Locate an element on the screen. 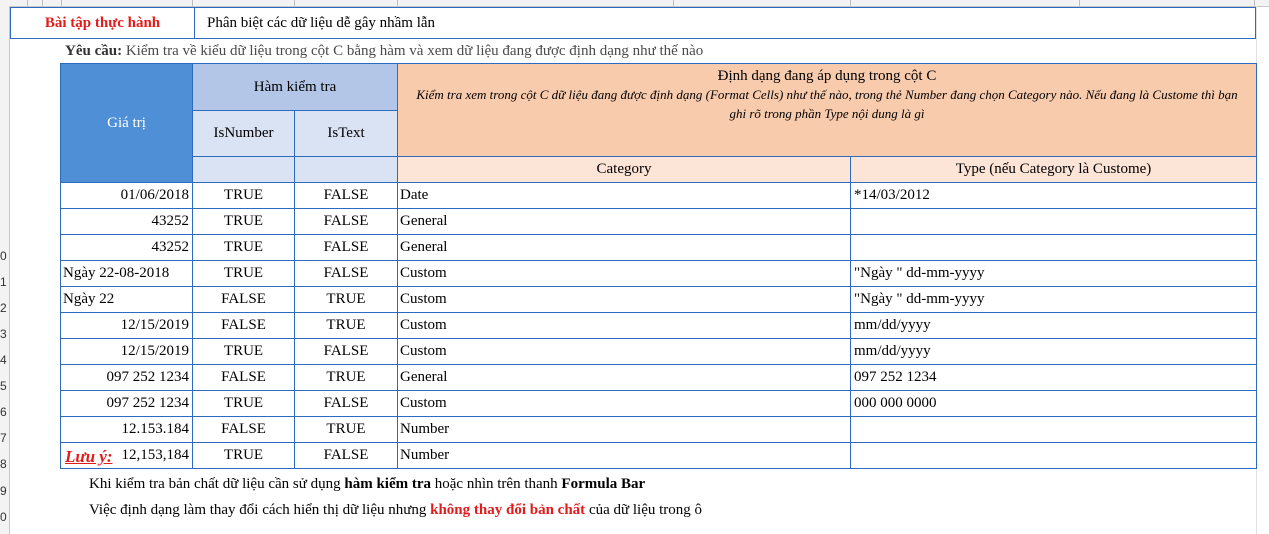  header-istext: IsText is located at coordinates (346, 133).